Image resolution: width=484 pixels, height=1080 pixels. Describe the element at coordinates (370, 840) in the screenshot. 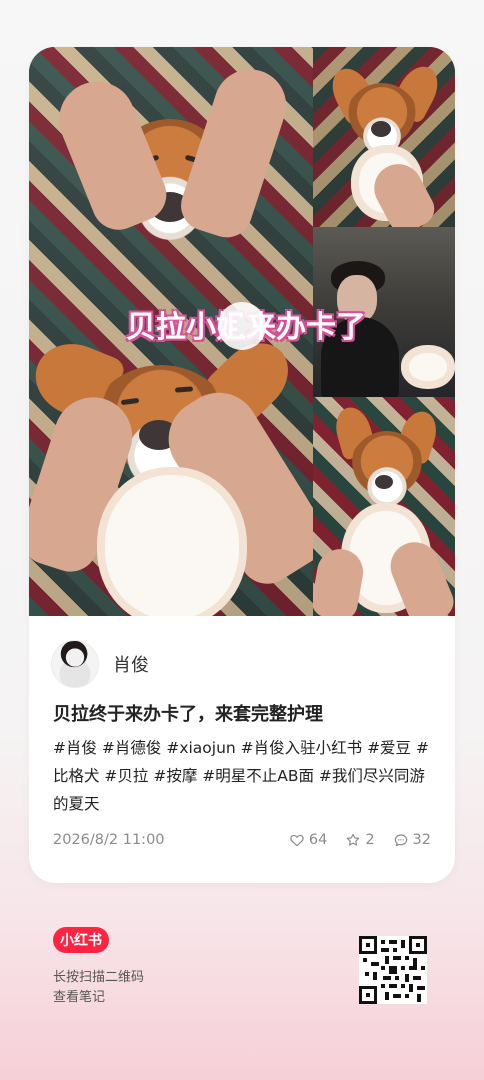

I see `collect-count: 2` at that location.